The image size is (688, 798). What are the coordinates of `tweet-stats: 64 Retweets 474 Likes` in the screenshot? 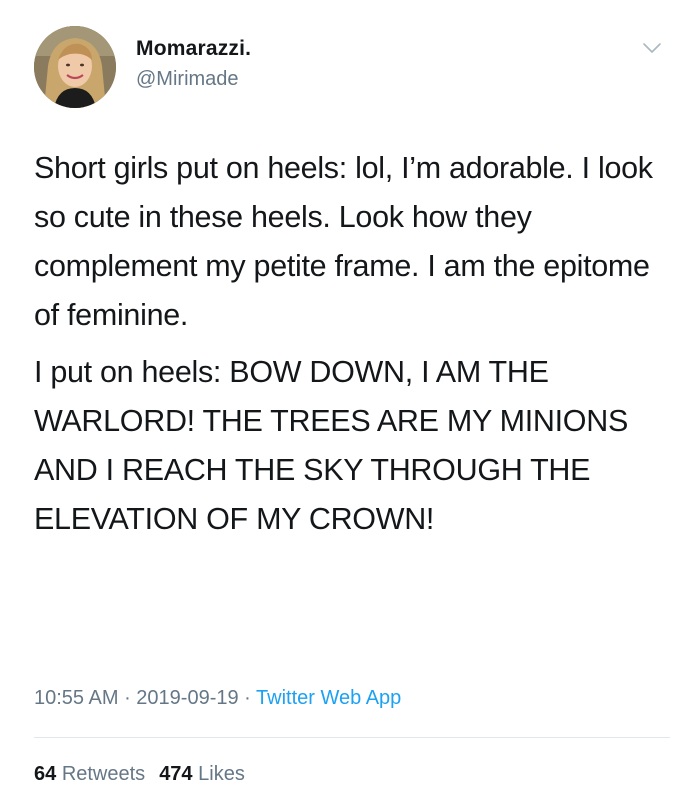 It's located at (139, 774).